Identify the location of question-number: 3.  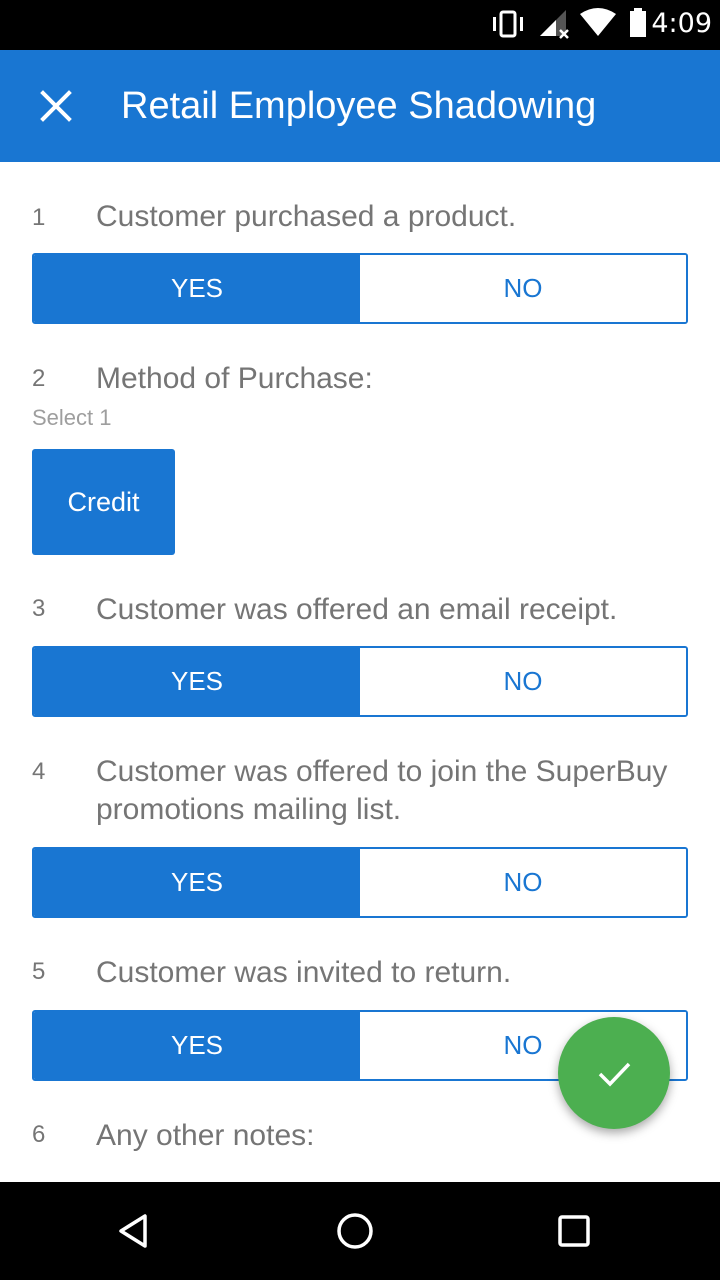
(39, 608).